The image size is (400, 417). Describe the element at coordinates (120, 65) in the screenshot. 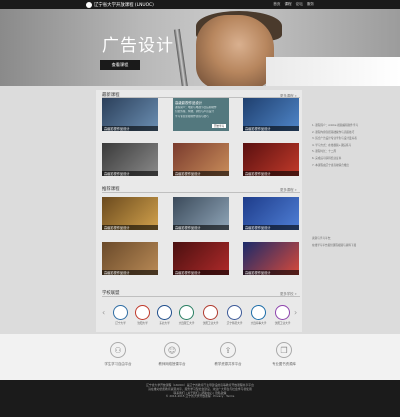

I see `view-course-button: 查看课程` at that location.